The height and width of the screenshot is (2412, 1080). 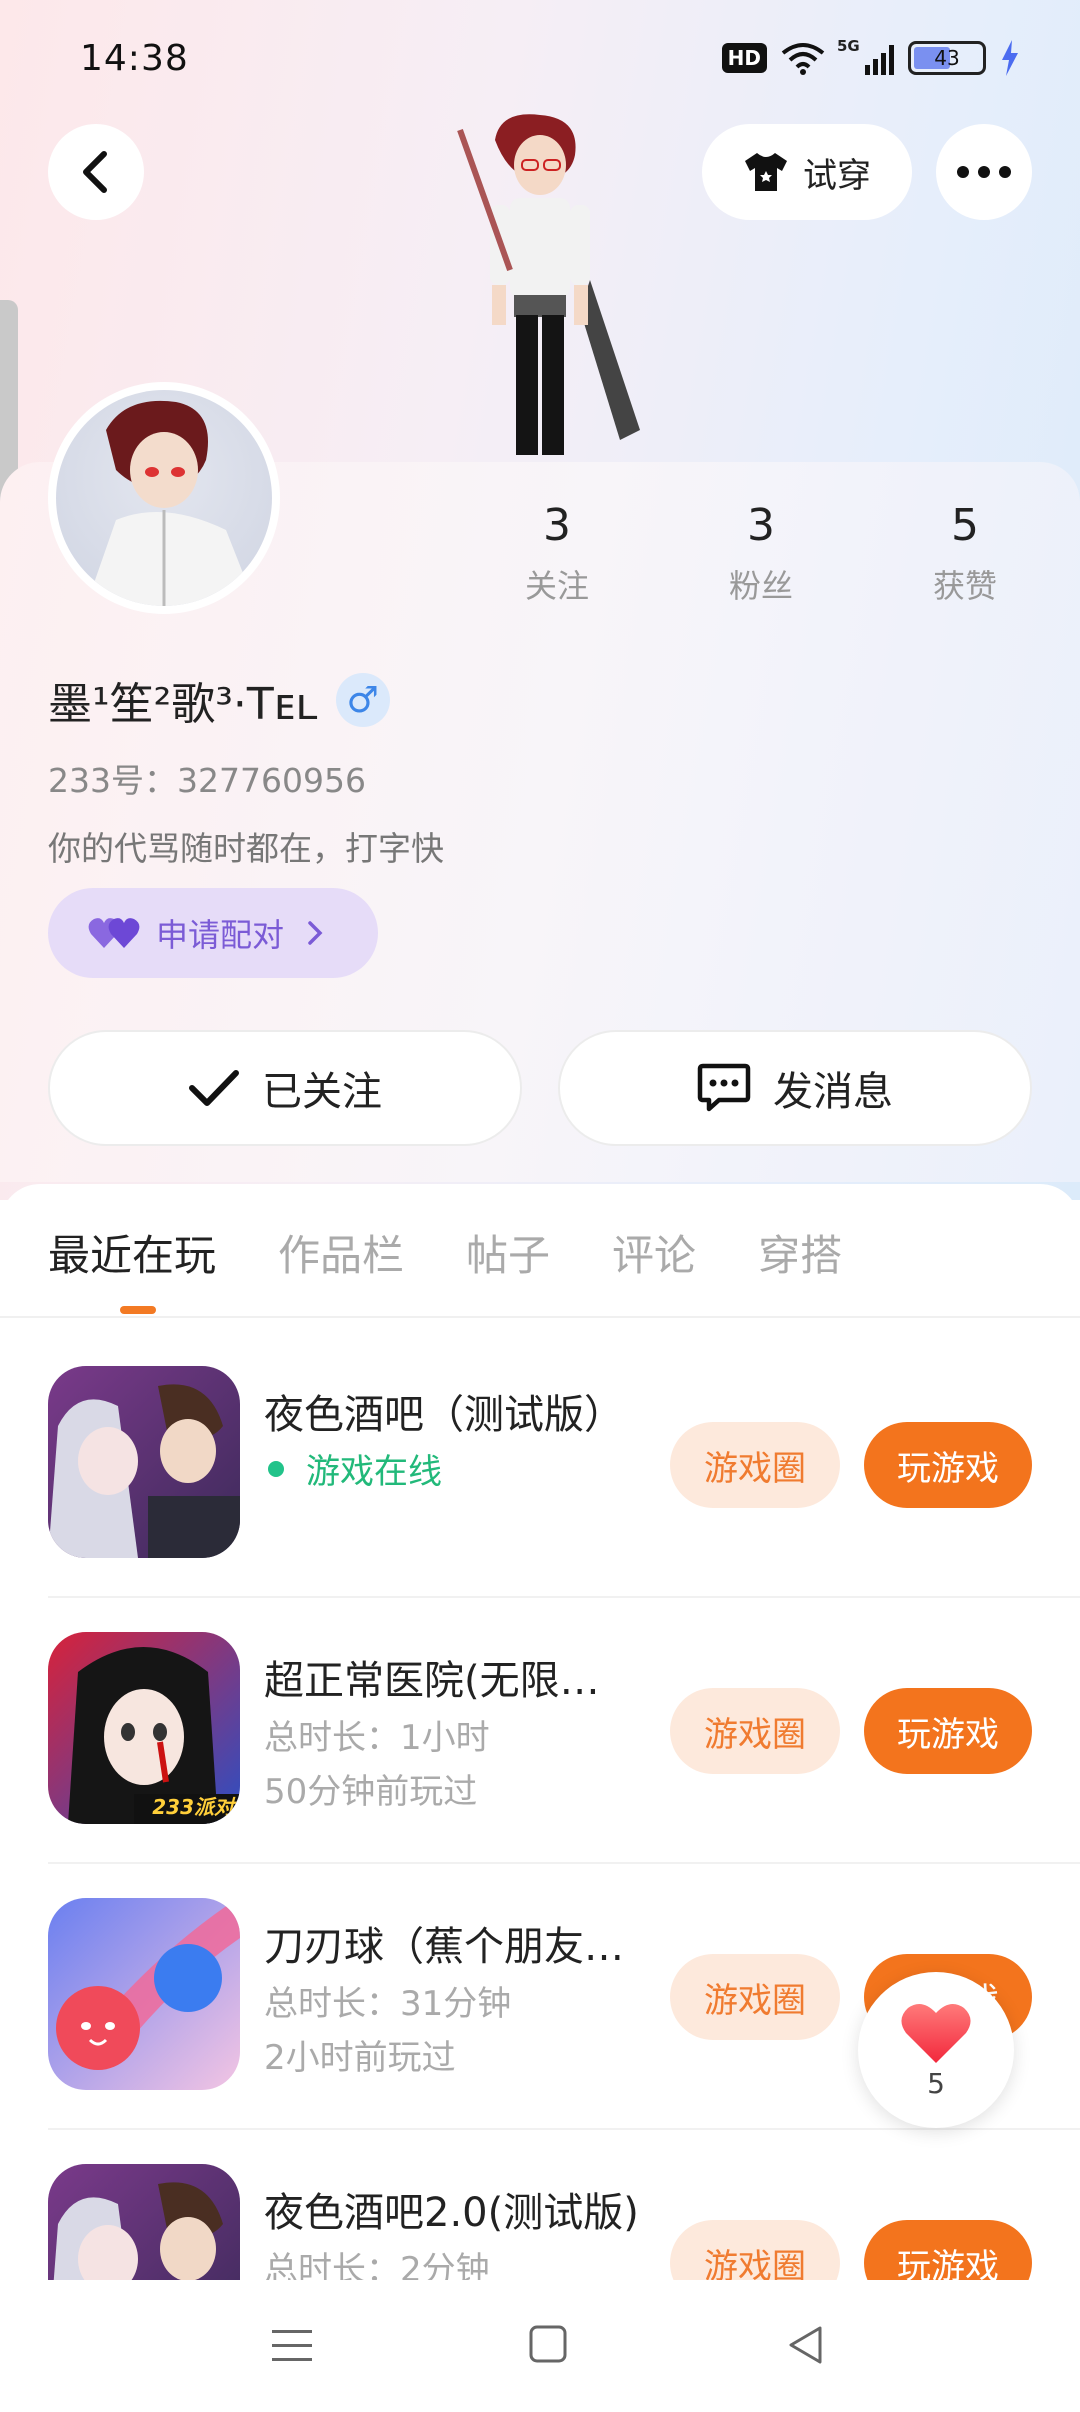 I want to click on signal-icon: 5G, so click(x=865, y=56).